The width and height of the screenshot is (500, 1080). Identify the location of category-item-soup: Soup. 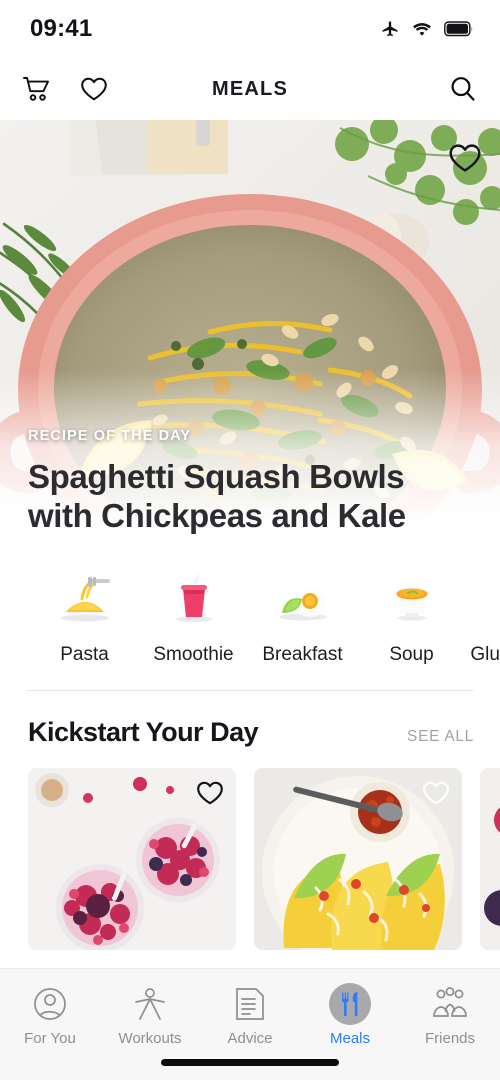
(411, 617).